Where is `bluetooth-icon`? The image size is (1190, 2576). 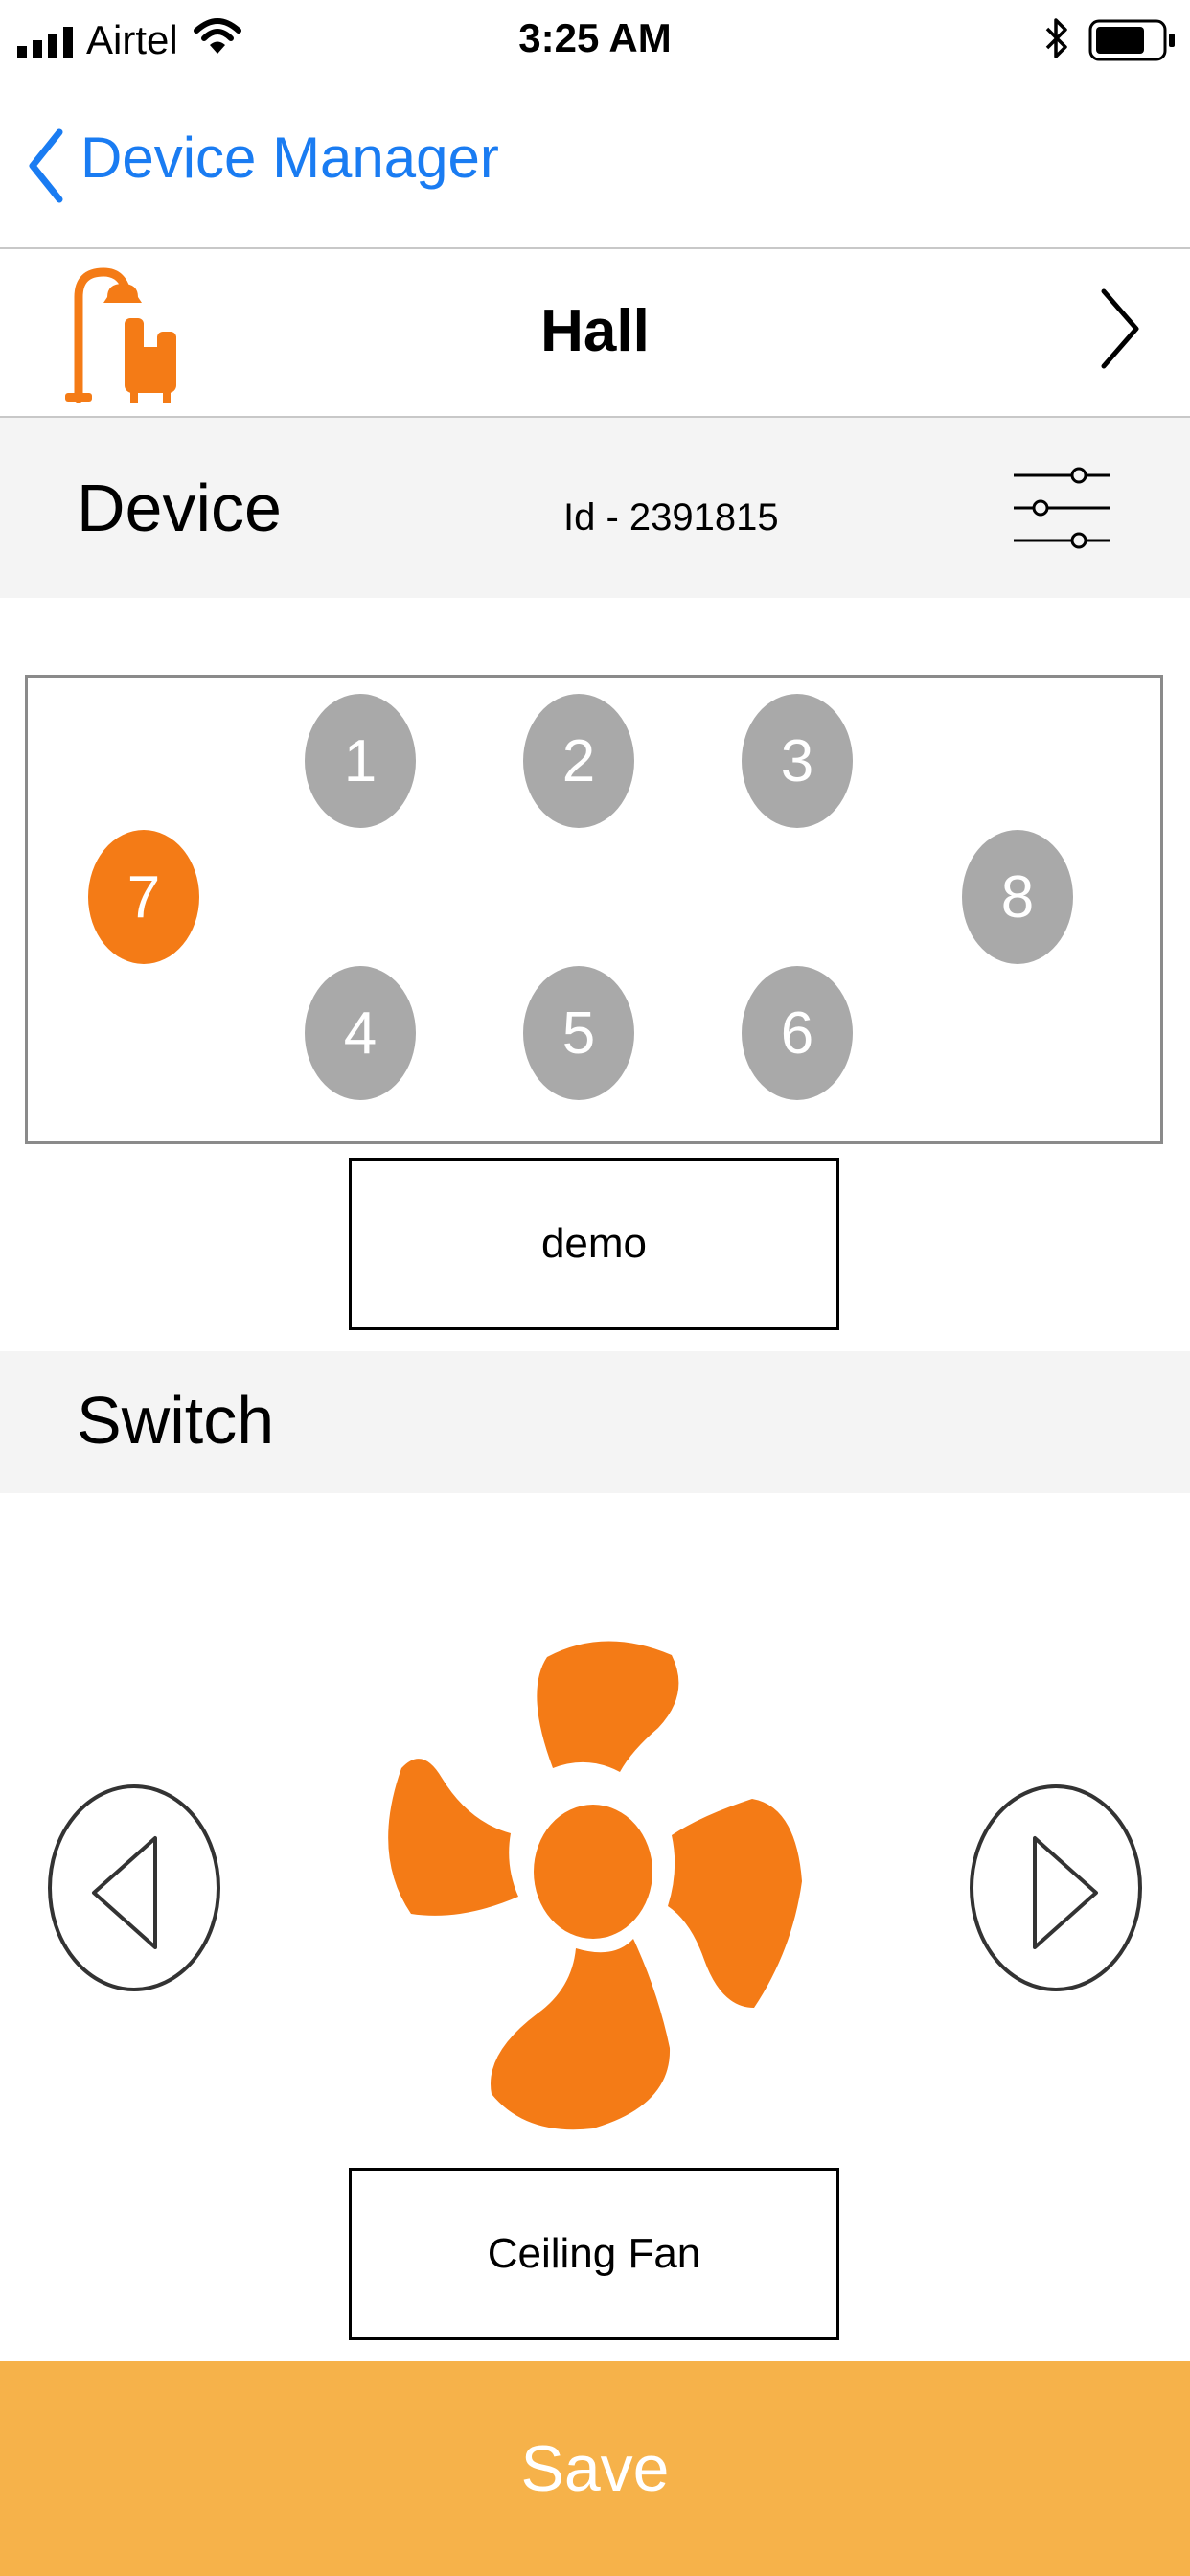 bluetooth-icon is located at coordinates (1056, 38).